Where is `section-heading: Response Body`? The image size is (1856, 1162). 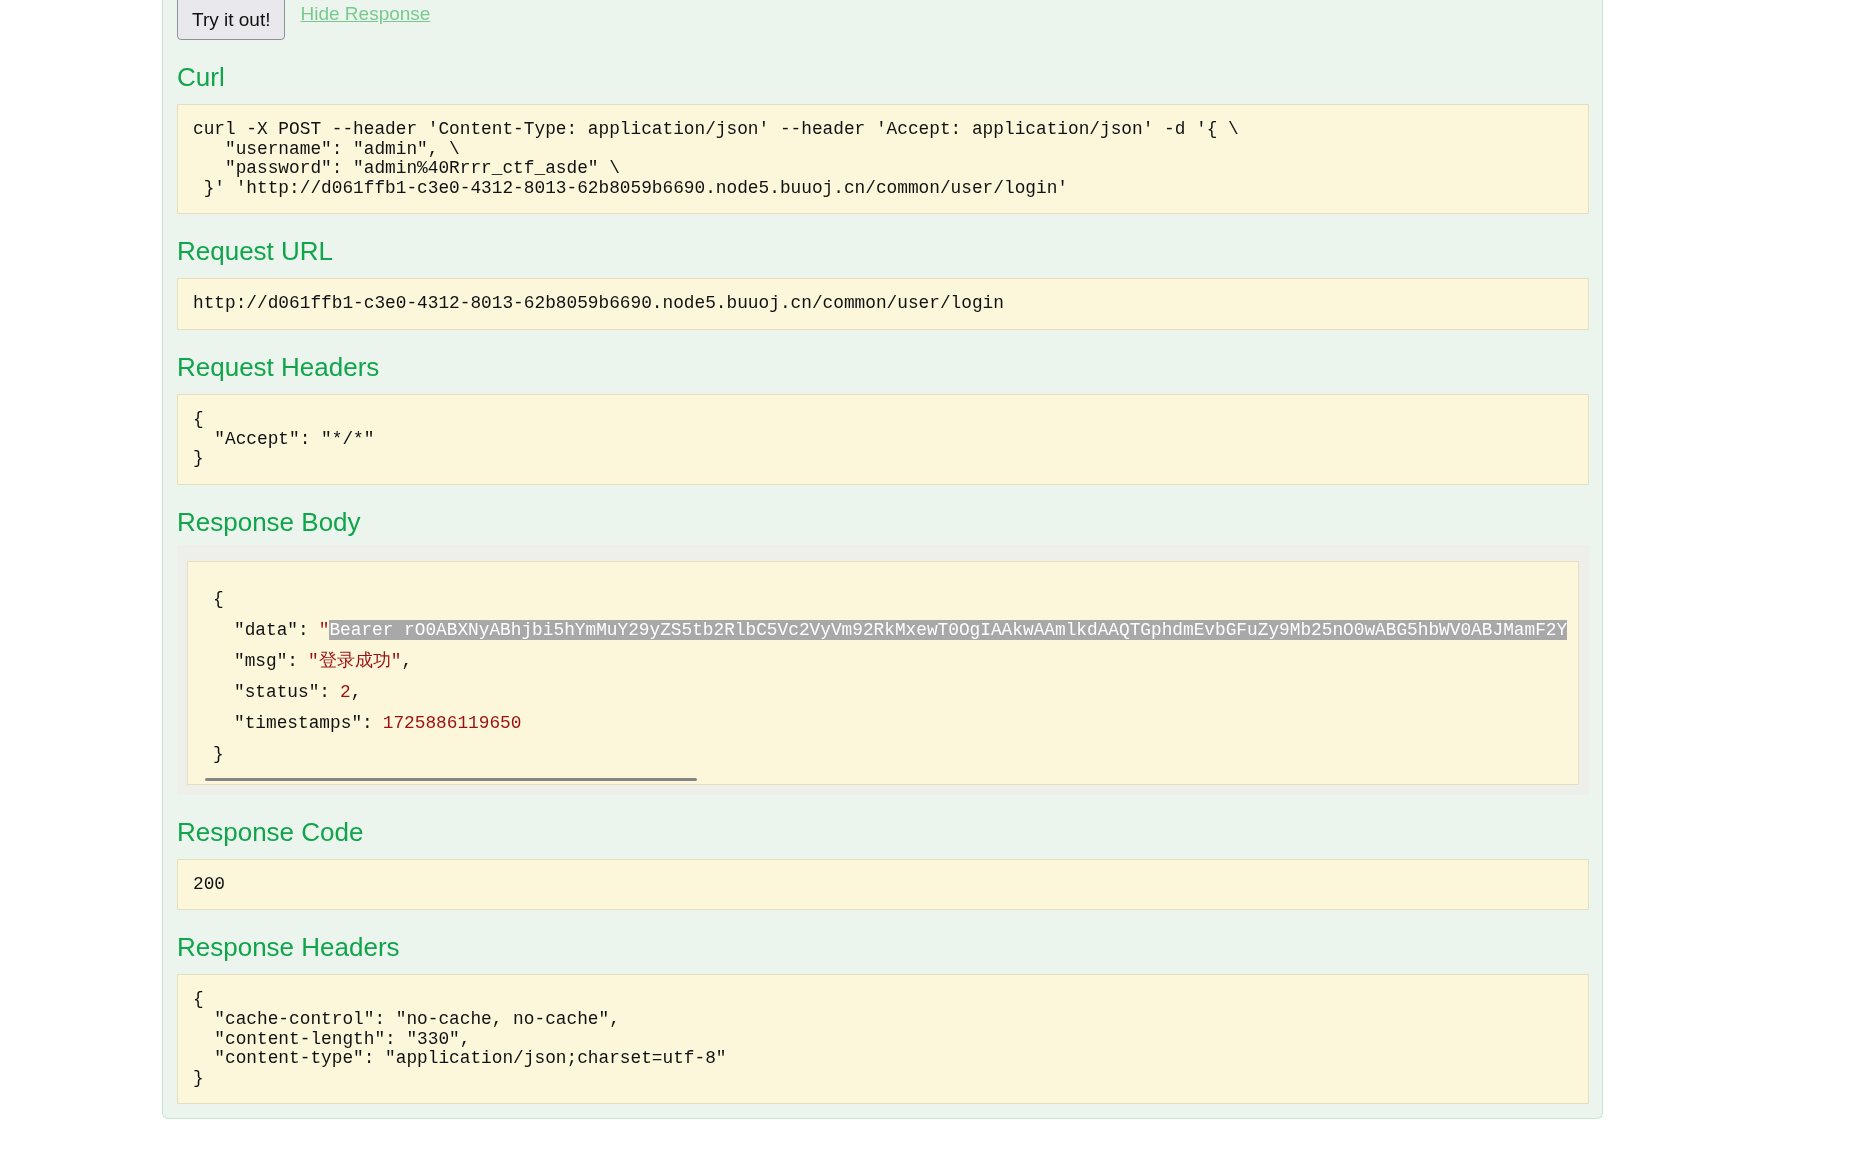 section-heading: Response Body is located at coordinates (269, 521).